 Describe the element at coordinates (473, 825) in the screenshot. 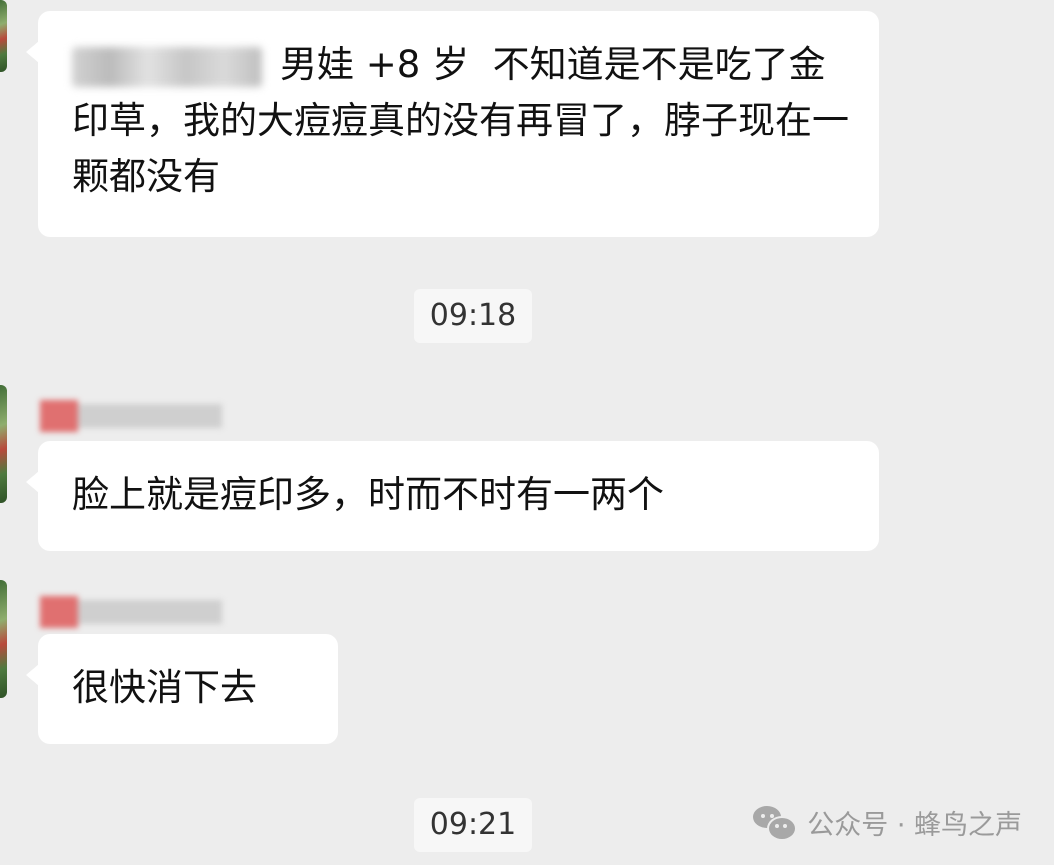

I see `timestamp: 09:21` at that location.